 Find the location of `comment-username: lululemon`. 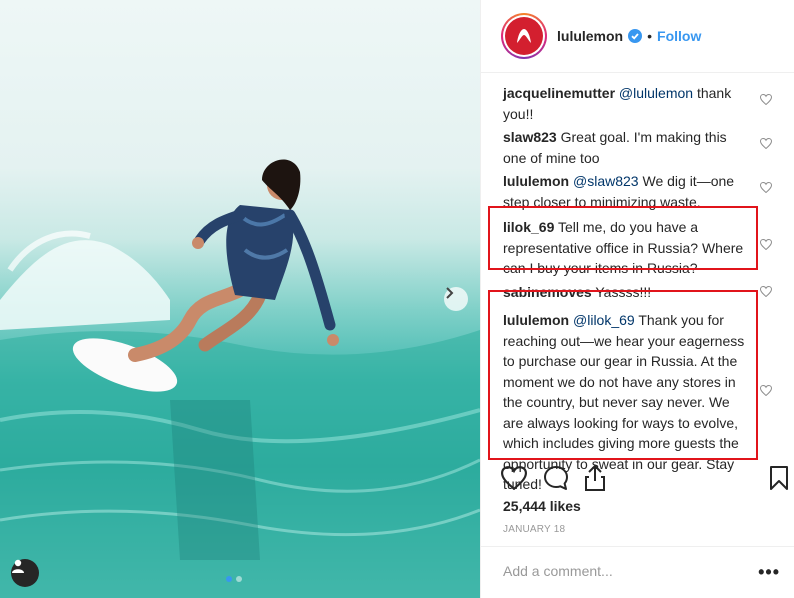

comment-username: lululemon is located at coordinates (536, 181).